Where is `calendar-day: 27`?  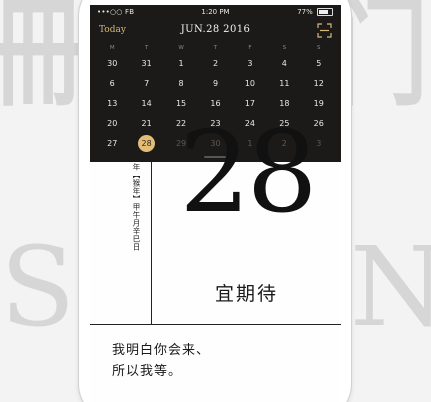
calendar-day: 27 is located at coordinates (112, 143).